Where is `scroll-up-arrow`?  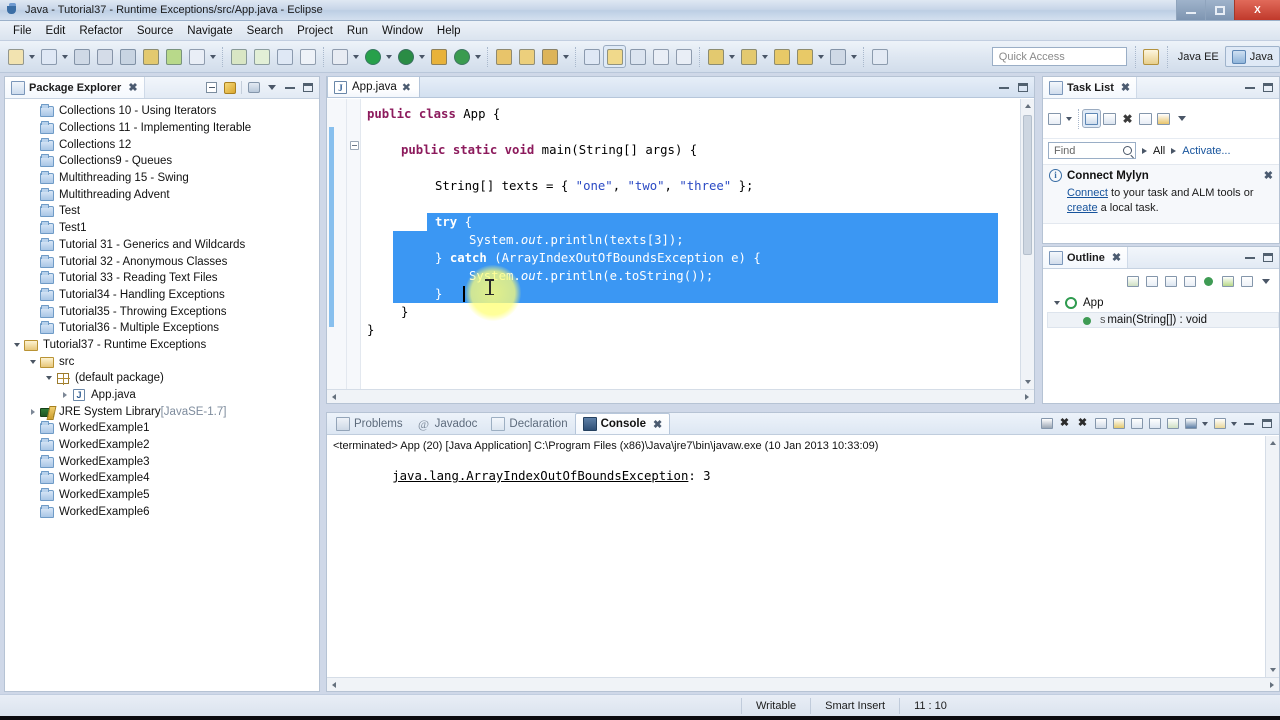 scroll-up-arrow is located at coordinates (1028, 106).